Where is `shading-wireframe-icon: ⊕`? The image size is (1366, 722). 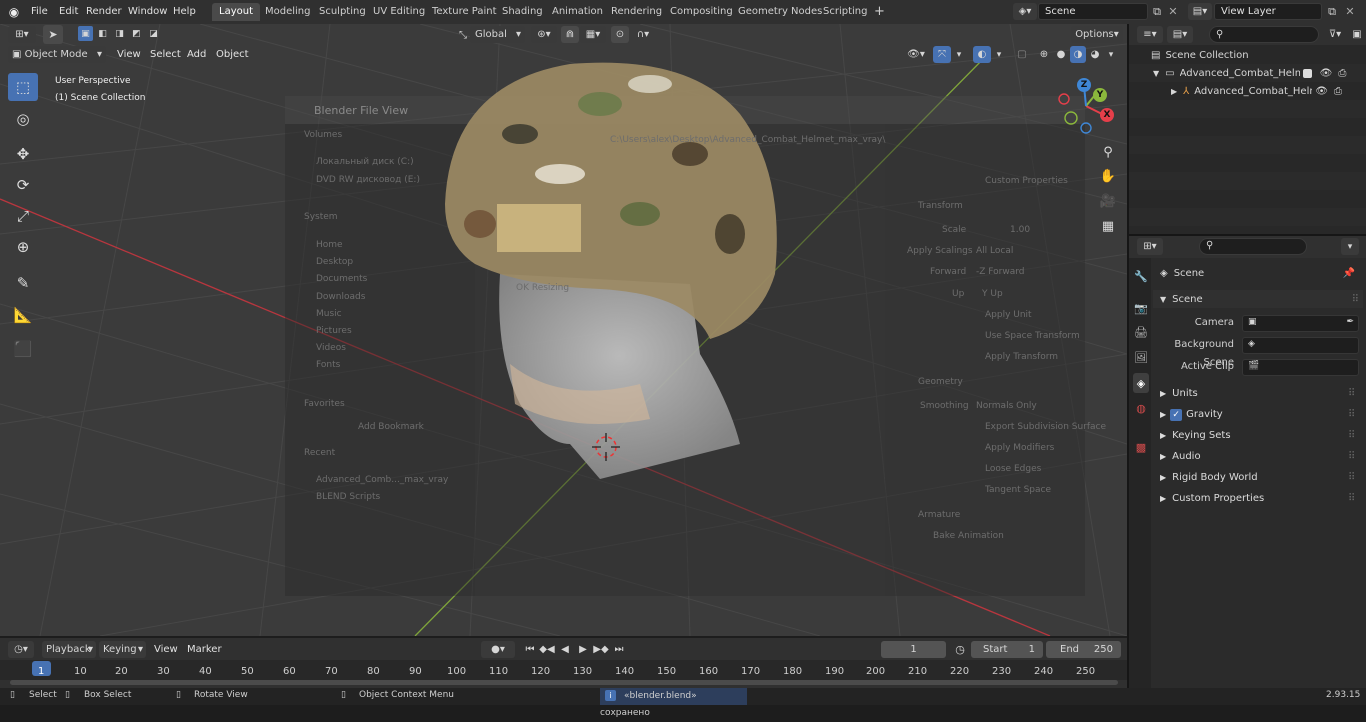 shading-wireframe-icon: ⊕ is located at coordinates (1044, 54).